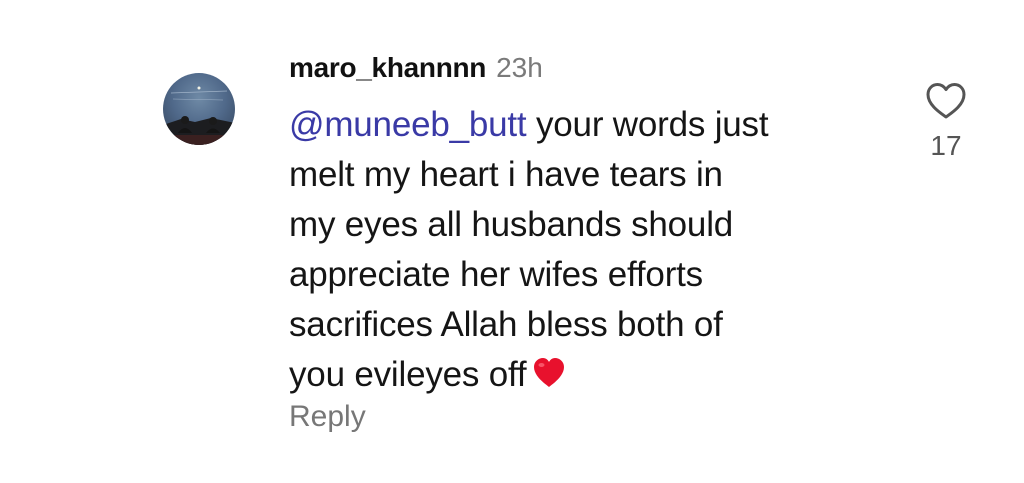  I want to click on comment-line-1: @muneeb_butt your words just, so click(569, 125).